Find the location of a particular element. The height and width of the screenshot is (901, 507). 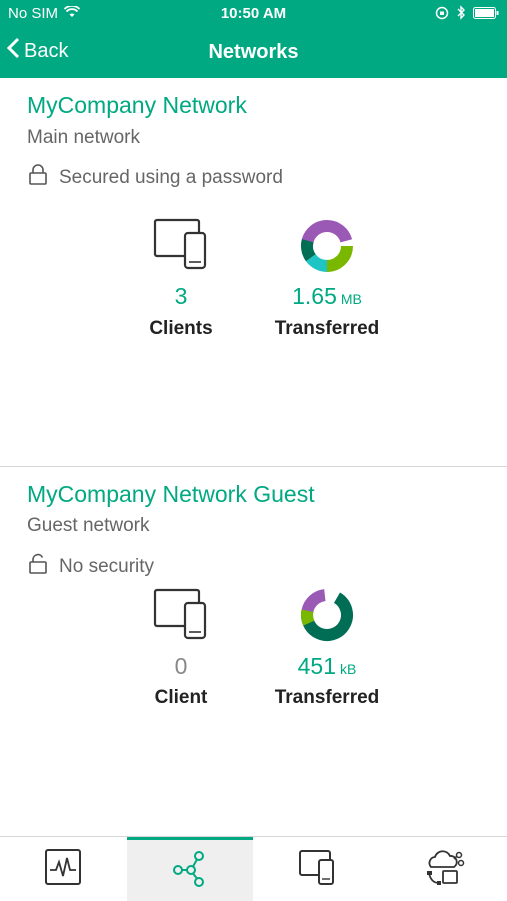

clients-count: 0 is located at coordinates (181, 666).